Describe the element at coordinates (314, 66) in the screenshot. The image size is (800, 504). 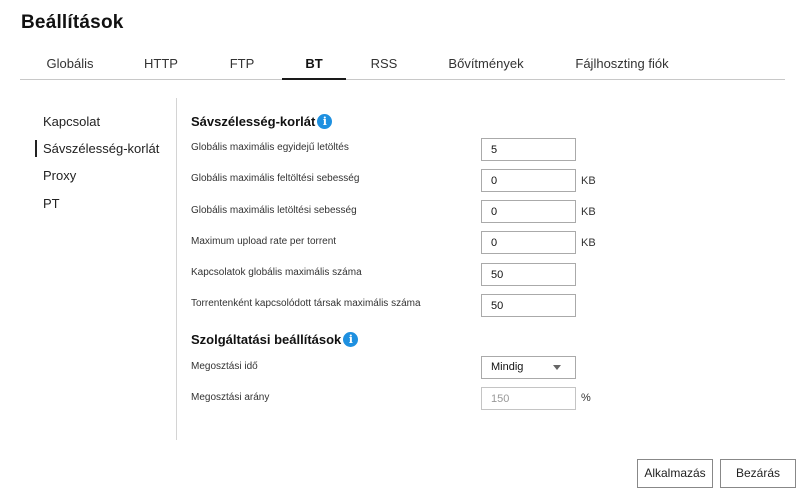
I see `tab-bt: BT` at that location.